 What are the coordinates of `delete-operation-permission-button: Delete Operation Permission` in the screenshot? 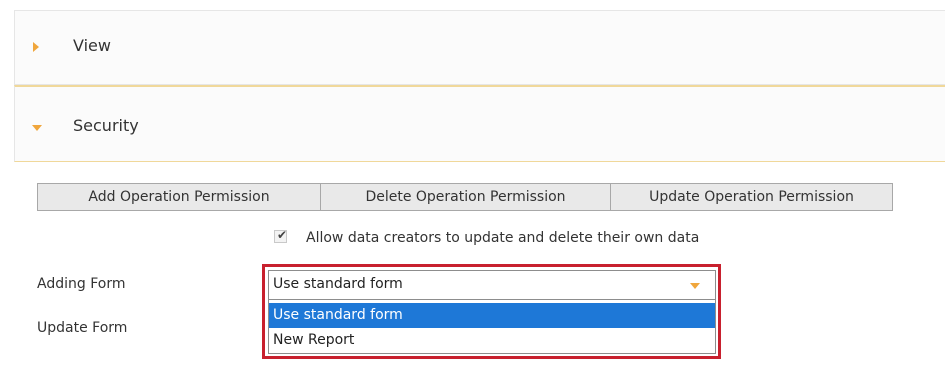 It's located at (466, 197).